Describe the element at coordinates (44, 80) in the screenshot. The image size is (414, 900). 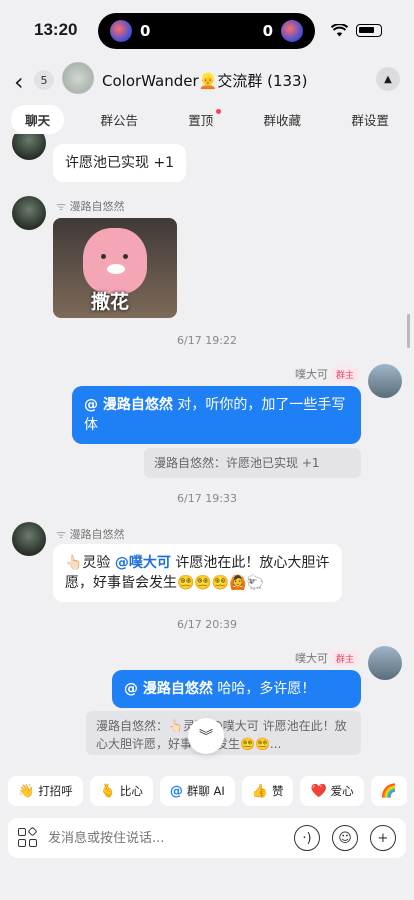
I see `unread-badge: 5` at that location.